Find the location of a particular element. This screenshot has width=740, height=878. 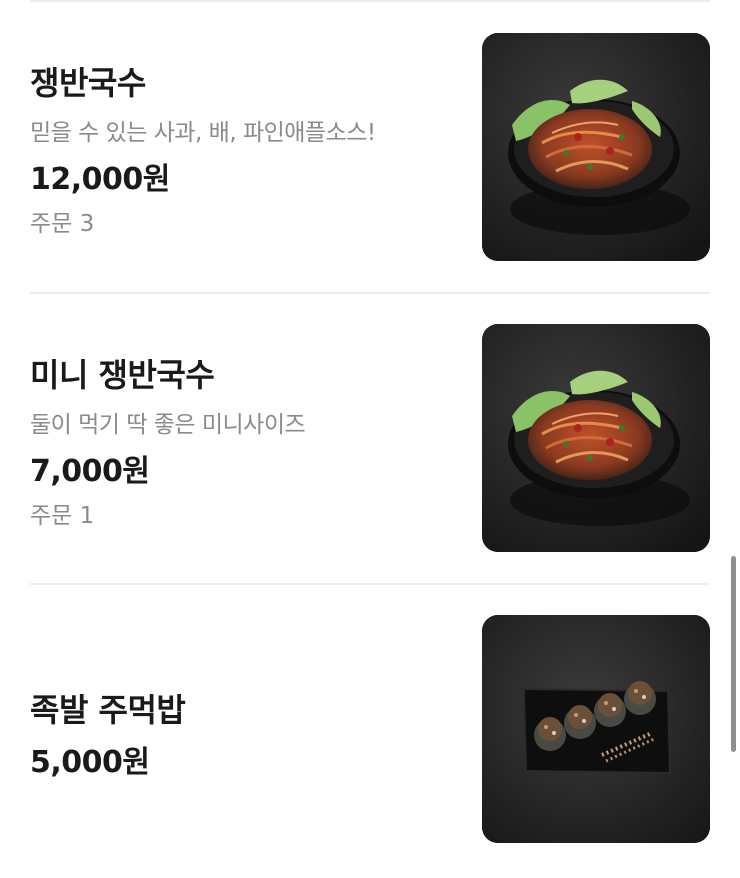

menu-item-price: 12,000원 is located at coordinates (100, 179).